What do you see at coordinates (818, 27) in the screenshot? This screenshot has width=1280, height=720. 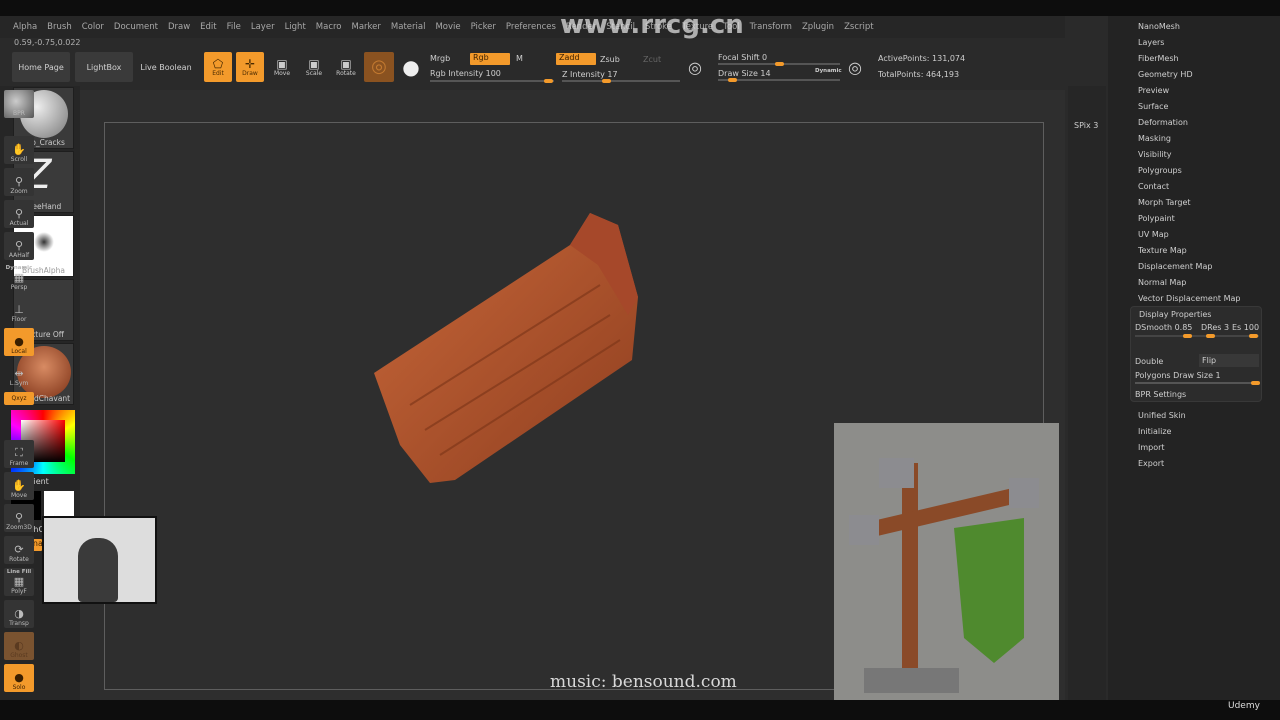 I see `menu-zplugin: Zplugin` at bounding box center [818, 27].